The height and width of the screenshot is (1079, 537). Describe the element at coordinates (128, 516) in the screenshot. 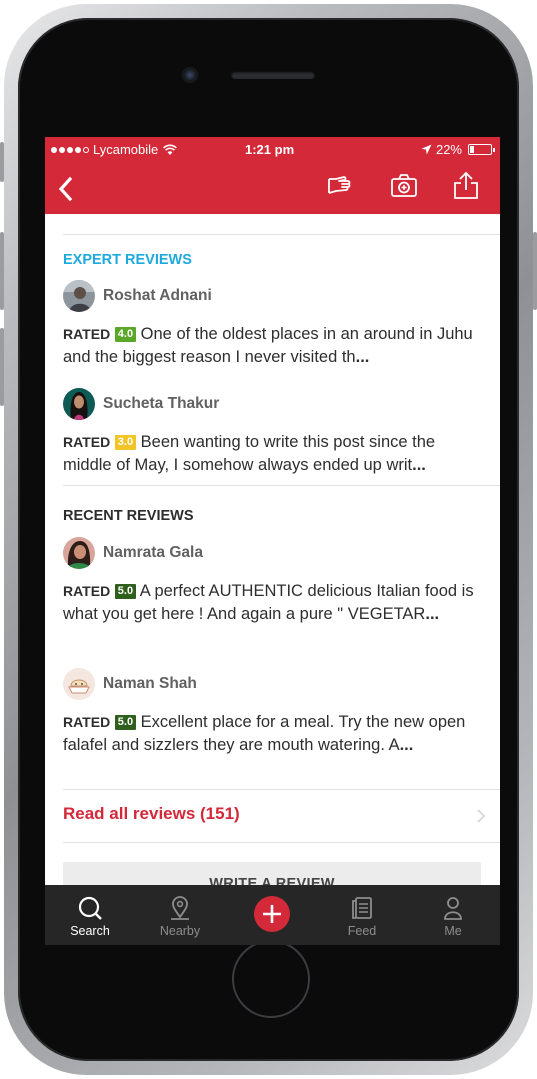

I see `recent-reviews-title: RECENT REVIEWS` at that location.